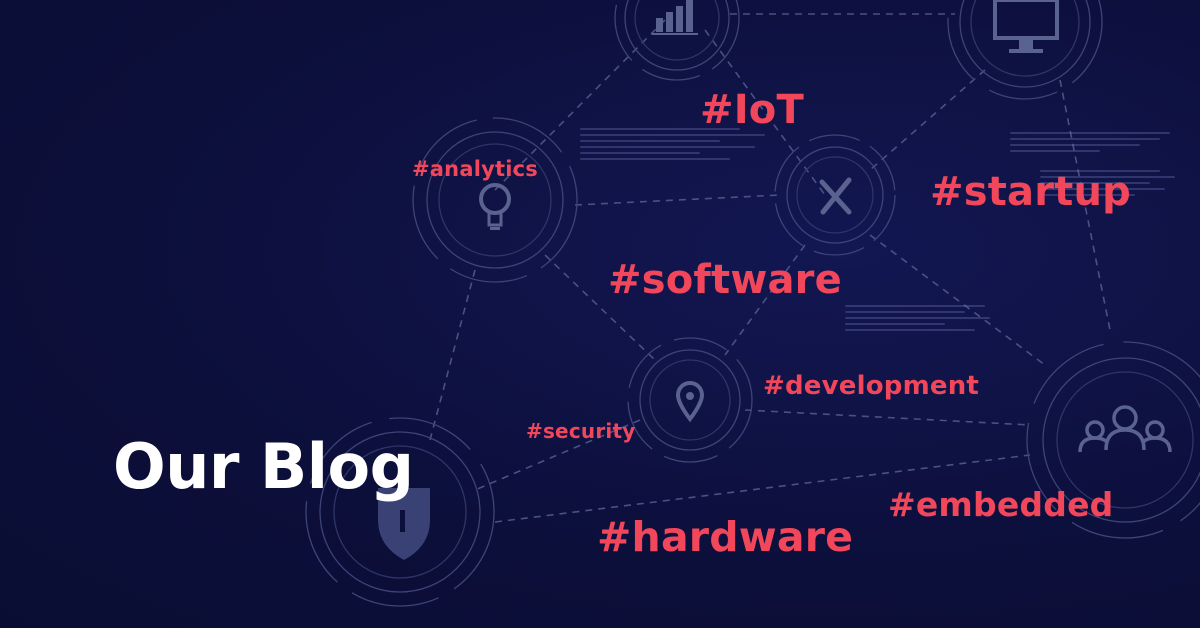 The height and width of the screenshot is (628, 1200). Describe the element at coordinates (263, 466) in the screenshot. I see `page-title: Our Blog` at that location.